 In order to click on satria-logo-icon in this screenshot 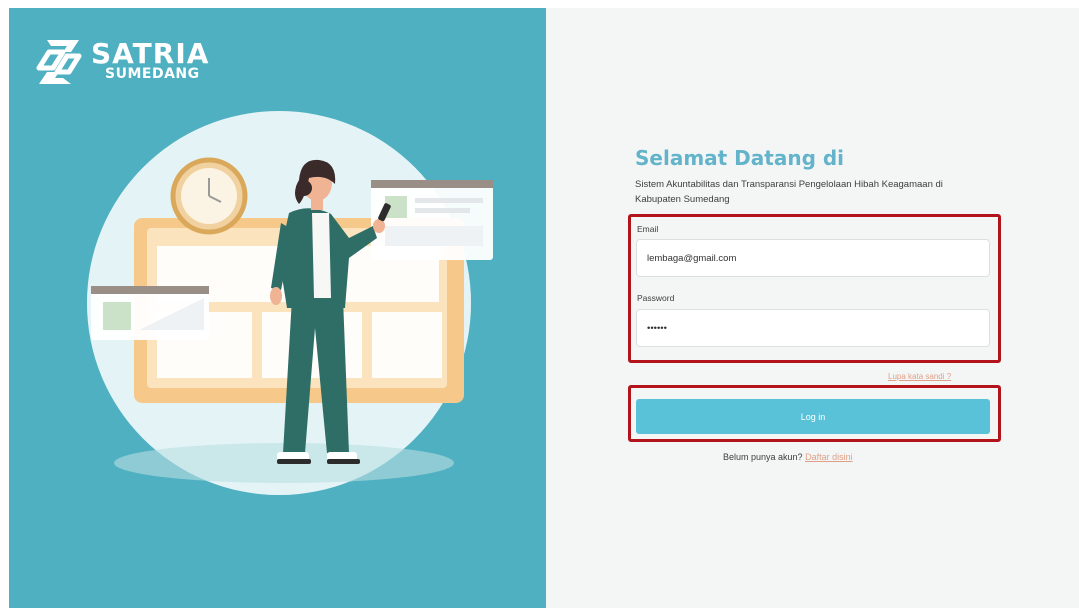, I will do `click(59, 62)`.